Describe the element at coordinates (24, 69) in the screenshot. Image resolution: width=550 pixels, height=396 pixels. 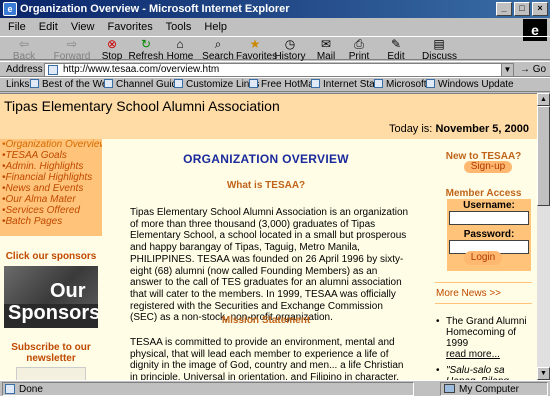
I see `address-label: Address` at that location.